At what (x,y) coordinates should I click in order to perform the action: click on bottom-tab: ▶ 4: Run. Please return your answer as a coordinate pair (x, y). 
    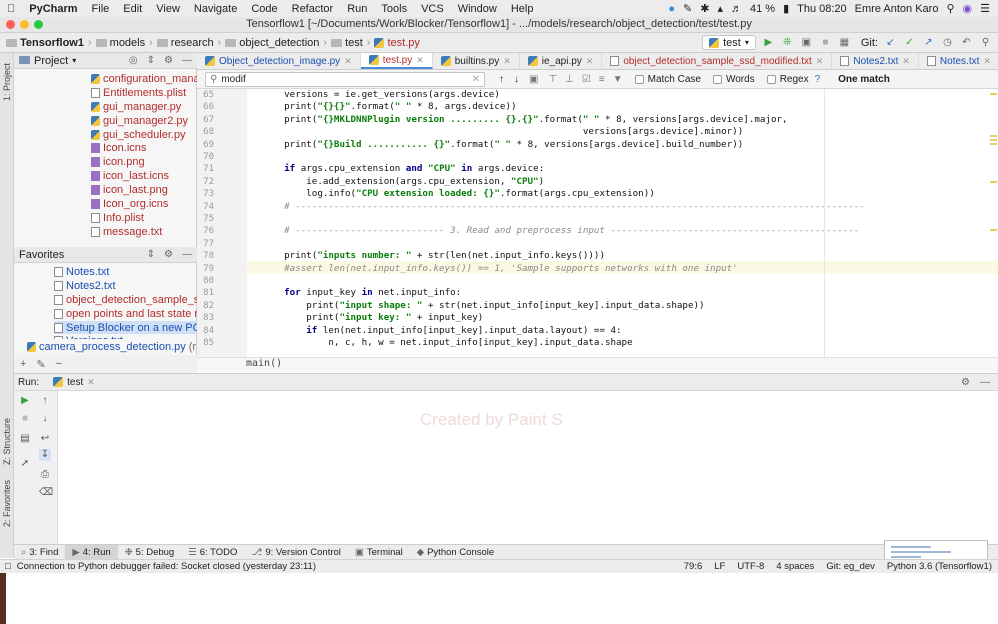
    Looking at the image, I should click on (91, 552).